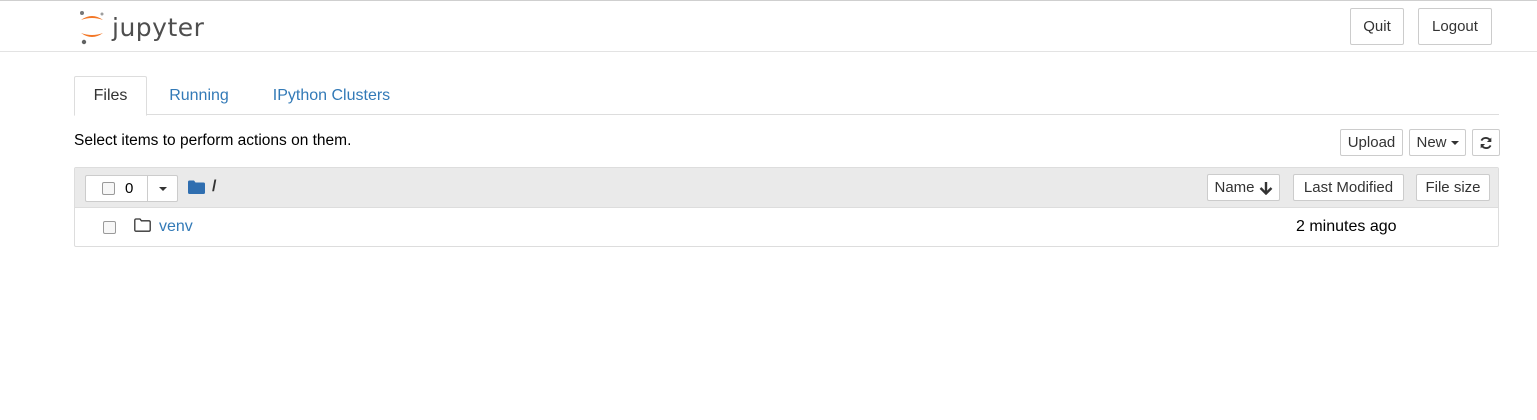  Describe the element at coordinates (1371, 142) in the screenshot. I see `upload-button: Upload` at that location.